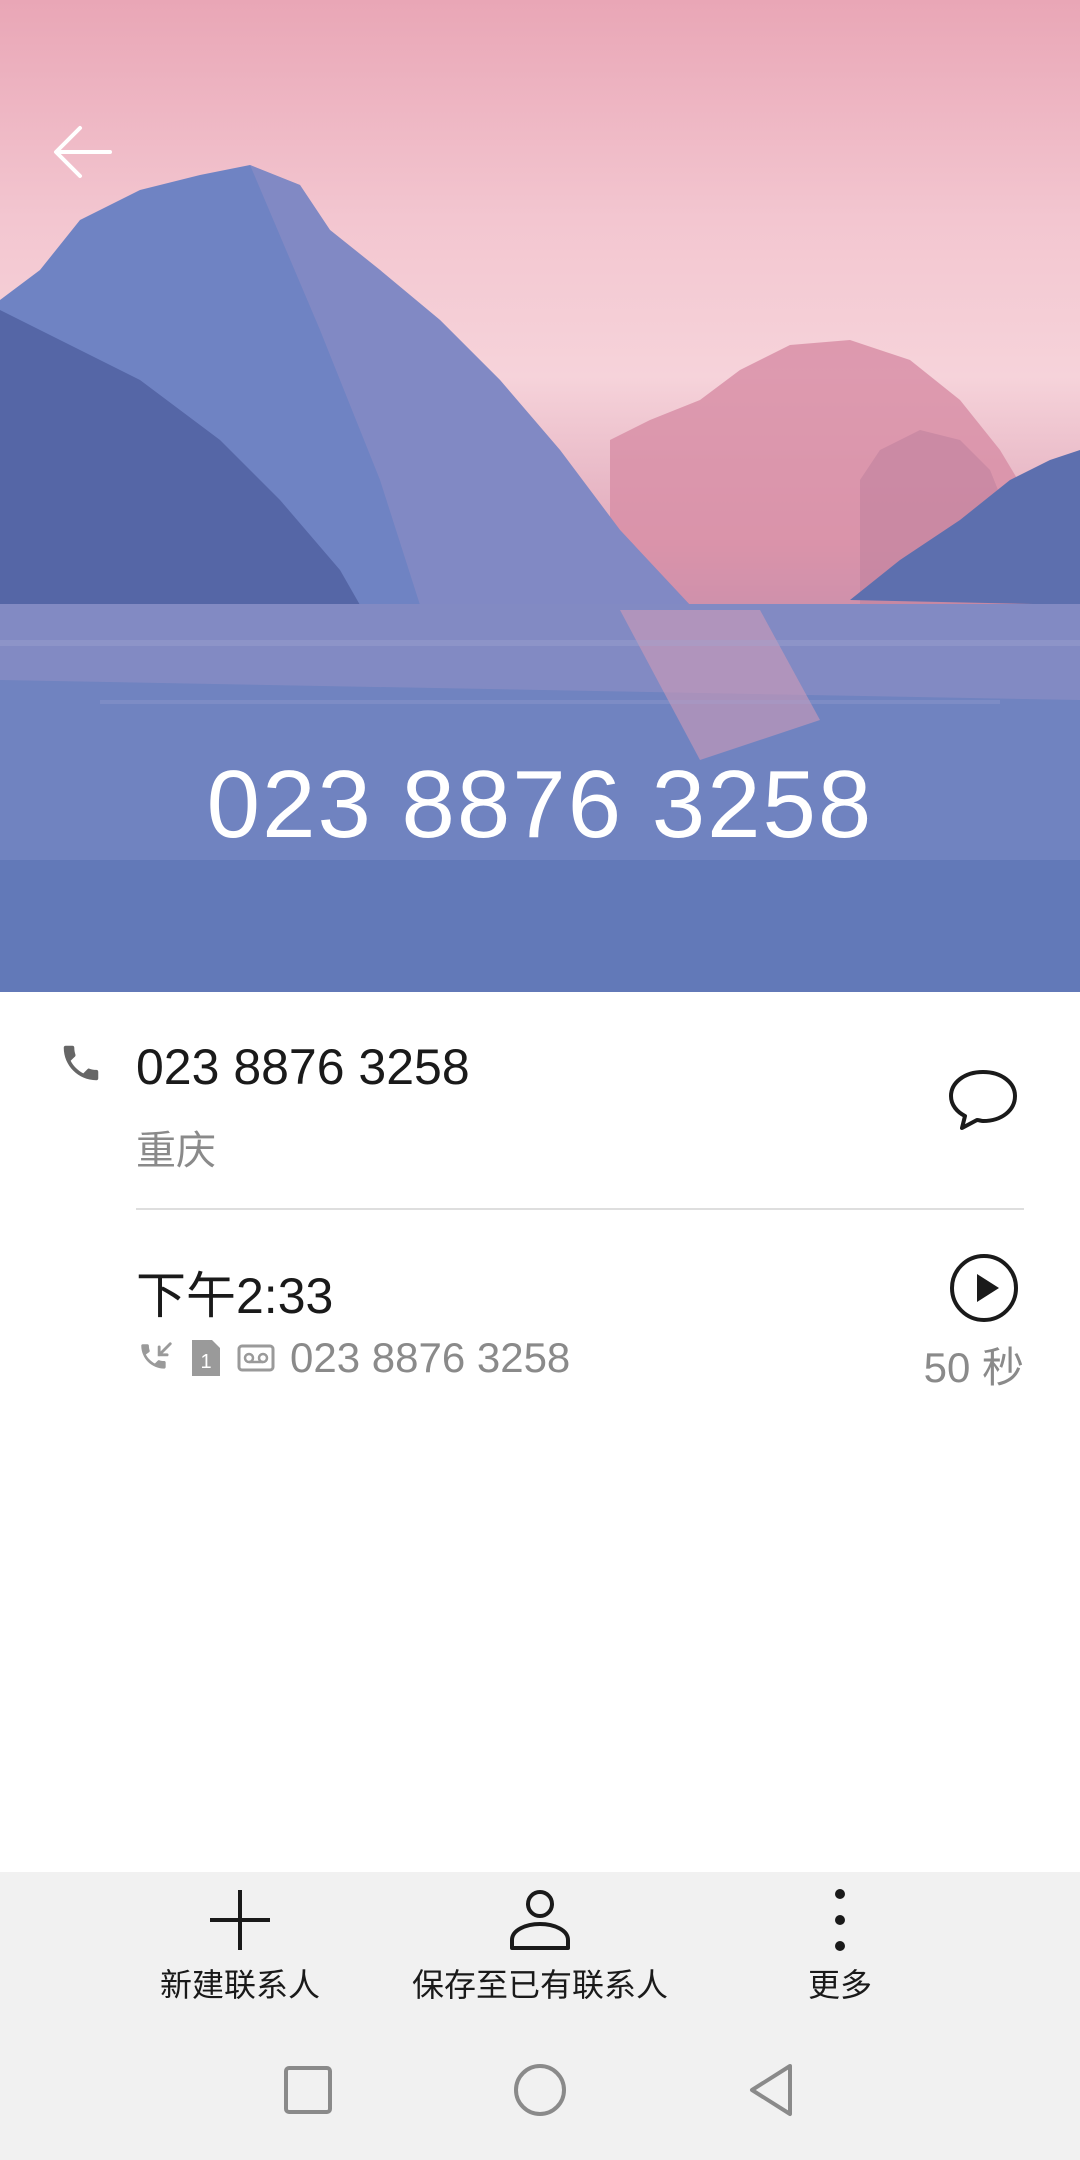 The width and height of the screenshot is (1080, 2160). What do you see at coordinates (156, 1358) in the screenshot?
I see `incoming-call-icon` at bounding box center [156, 1358].